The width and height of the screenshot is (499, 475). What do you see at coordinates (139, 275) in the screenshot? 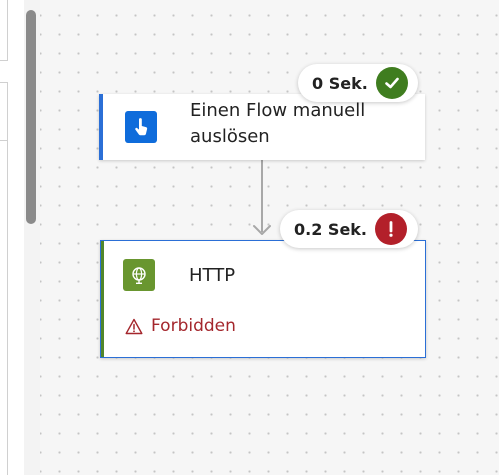
I see `globe-icon` at bounding box center [139, 275].